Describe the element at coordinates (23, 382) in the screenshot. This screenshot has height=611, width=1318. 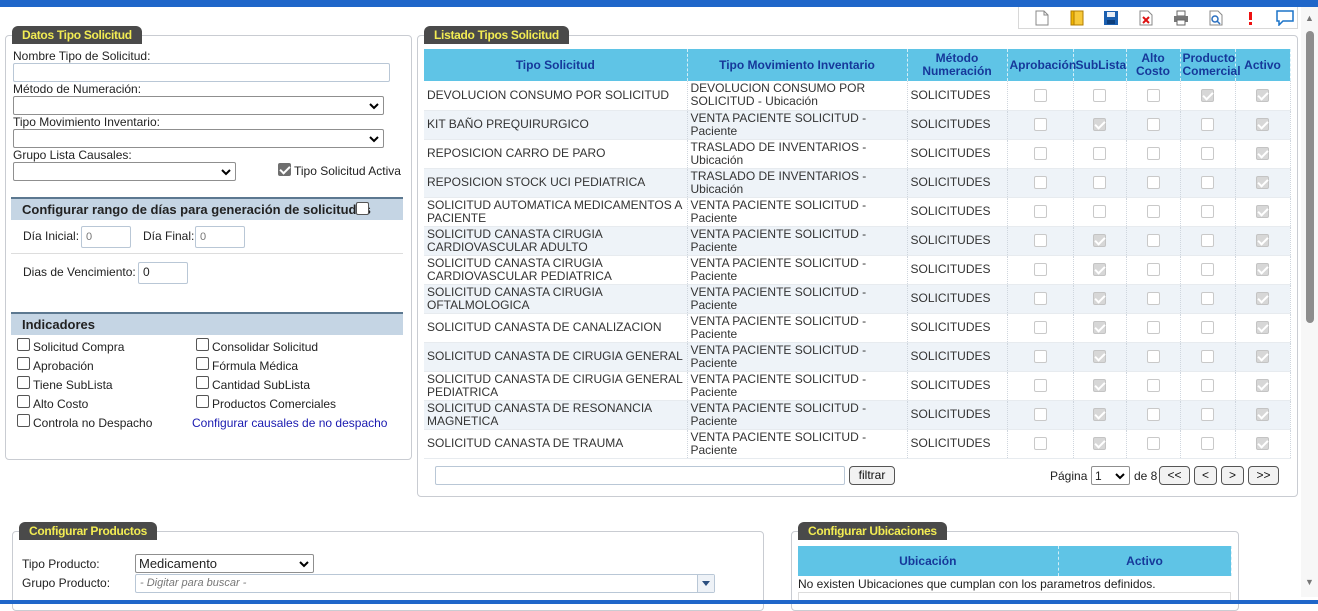
I see `tiene-sublista-checkbox` at that location.